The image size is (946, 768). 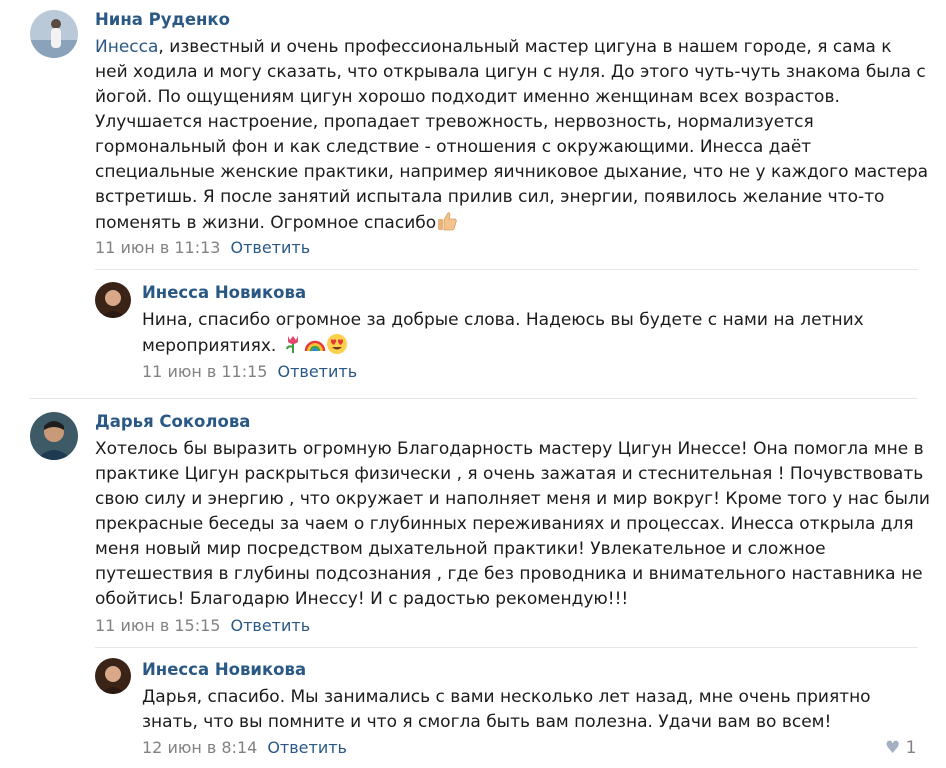 I want to click on heart-eyes-icon, so click(x=337, y=344).